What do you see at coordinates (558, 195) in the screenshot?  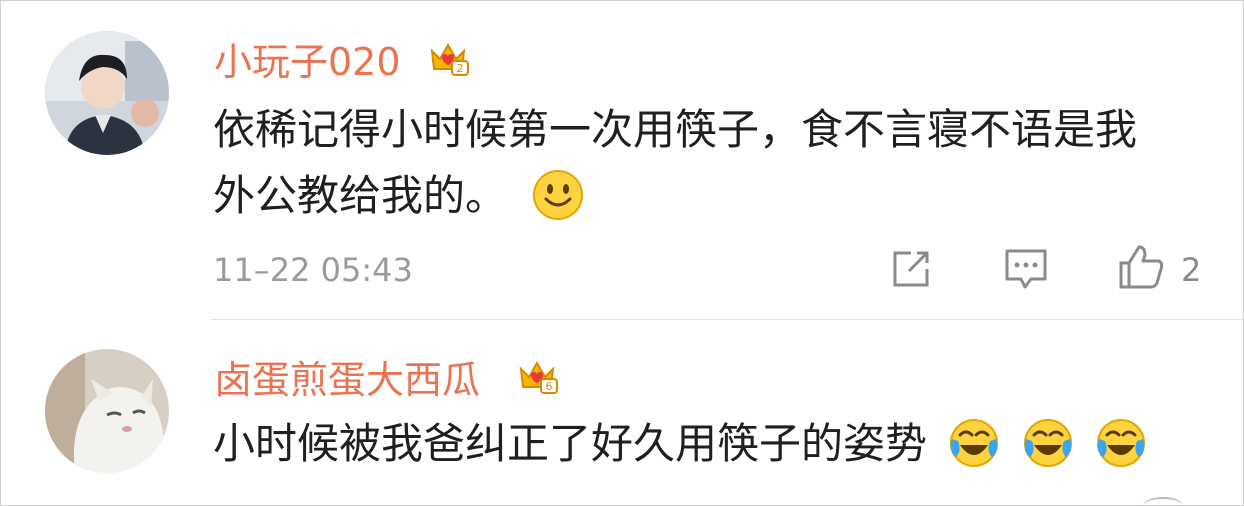 I see `smile-emoji-icon` at bounding box center [558, 195].